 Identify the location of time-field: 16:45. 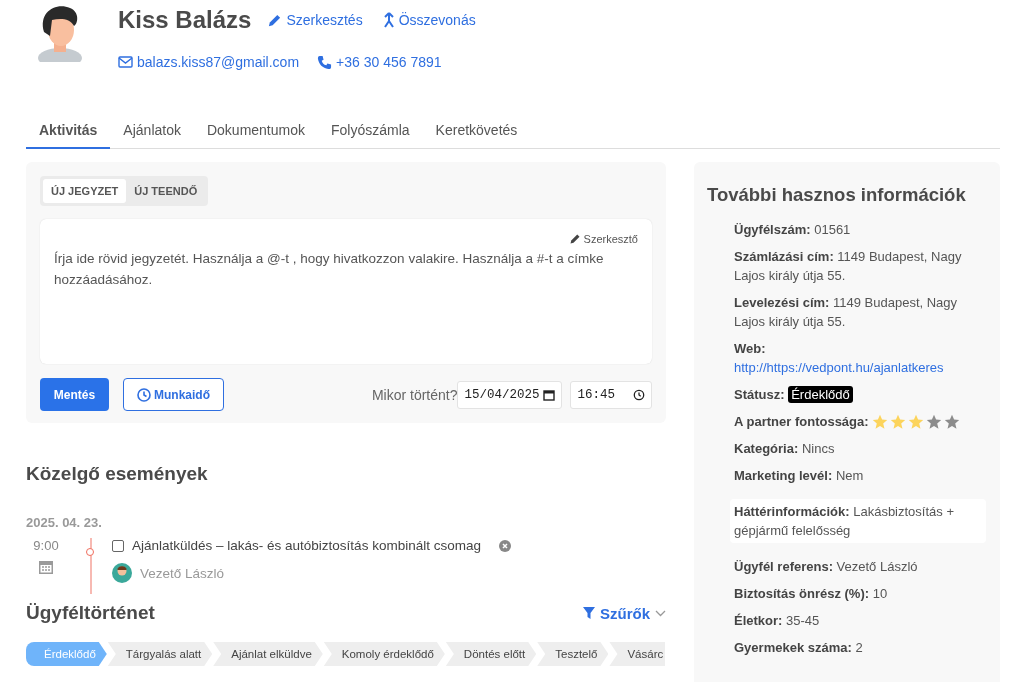
(611, 394).